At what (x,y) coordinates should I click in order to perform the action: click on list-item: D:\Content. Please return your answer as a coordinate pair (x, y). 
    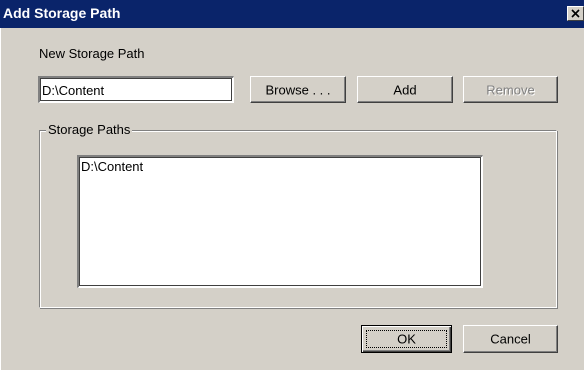
    Looking at the image, I should click on (112, 166).